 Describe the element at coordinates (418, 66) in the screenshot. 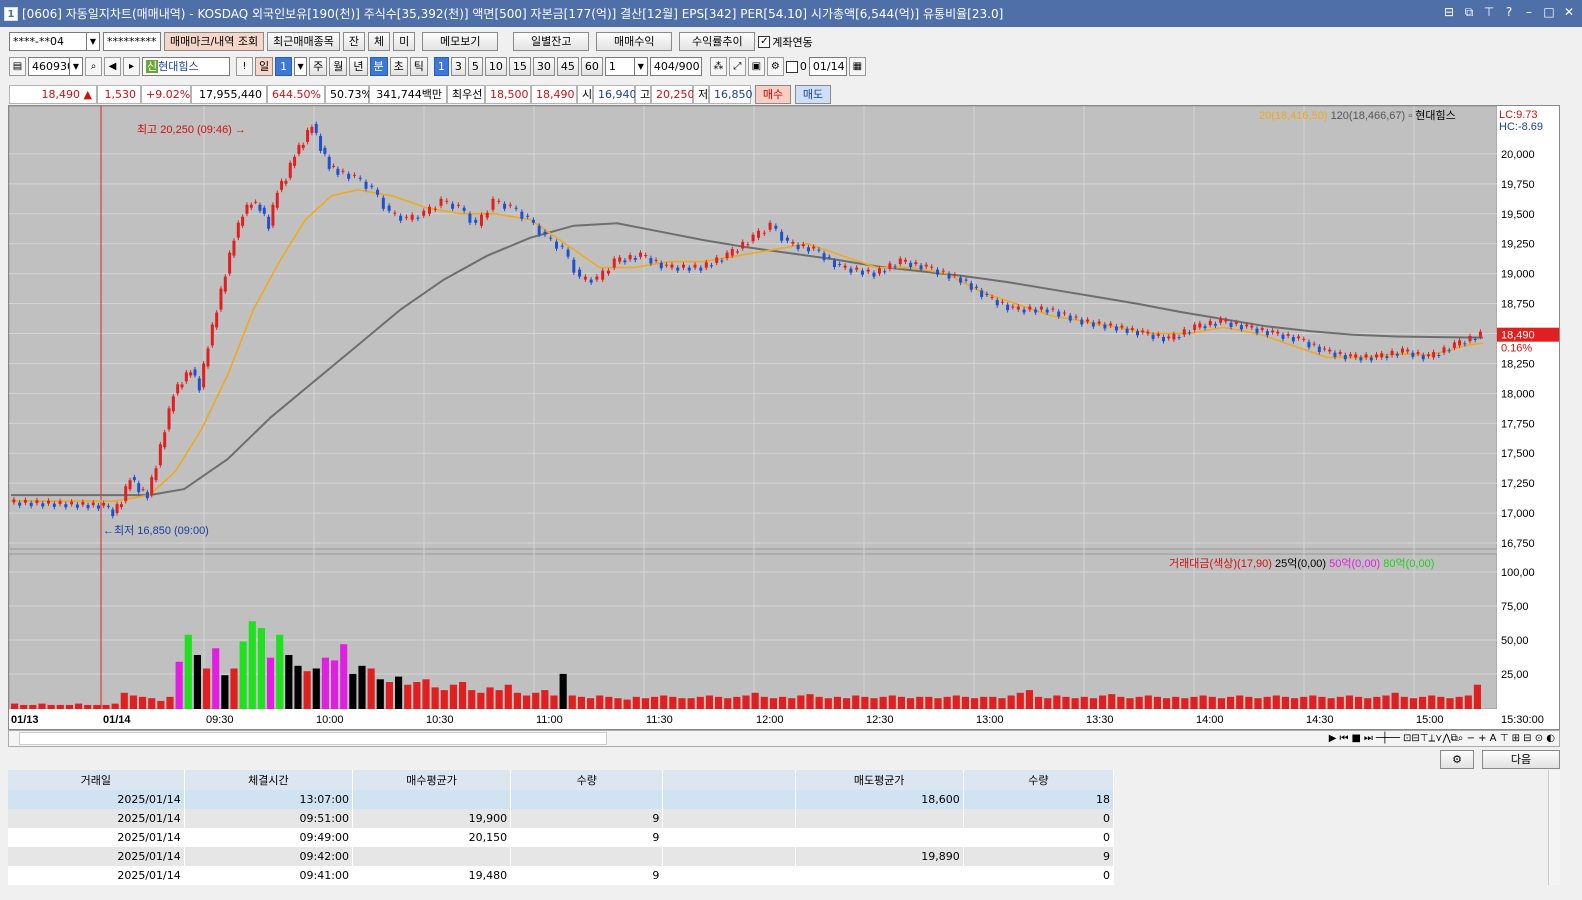

I see `period-5: 틱` at that location.